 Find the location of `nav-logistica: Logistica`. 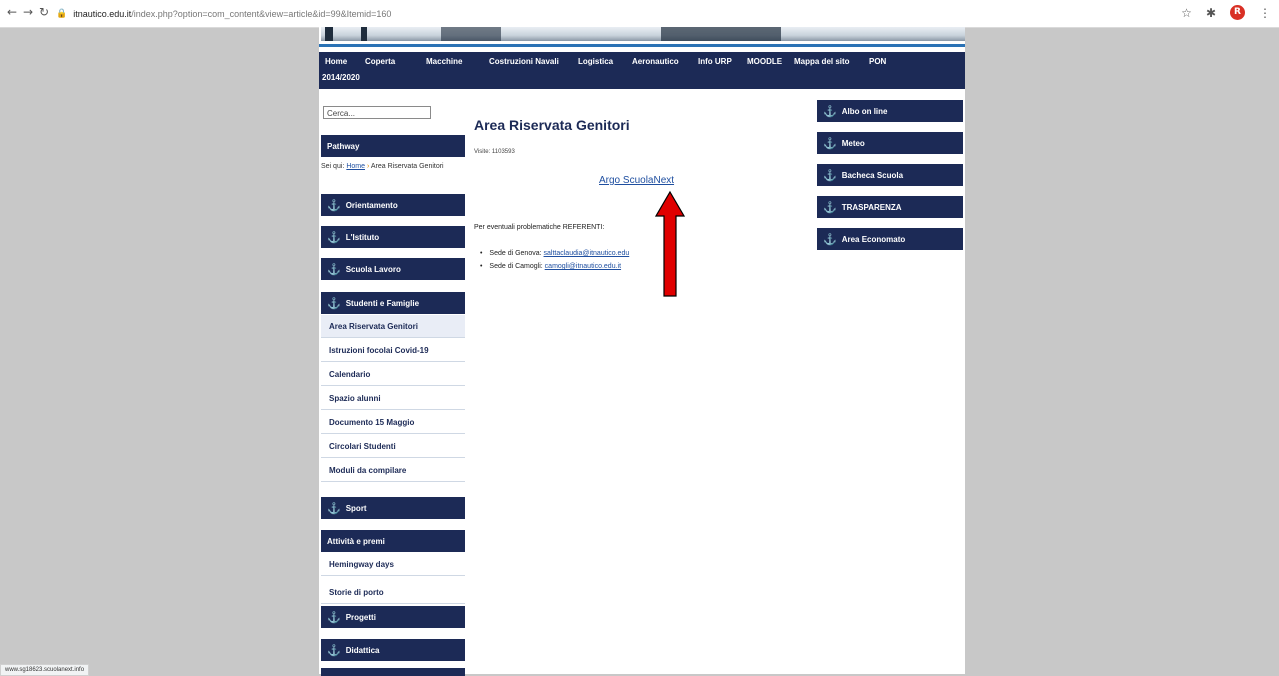

nav-logistica: Logistica is located at coordinates (595, 61).